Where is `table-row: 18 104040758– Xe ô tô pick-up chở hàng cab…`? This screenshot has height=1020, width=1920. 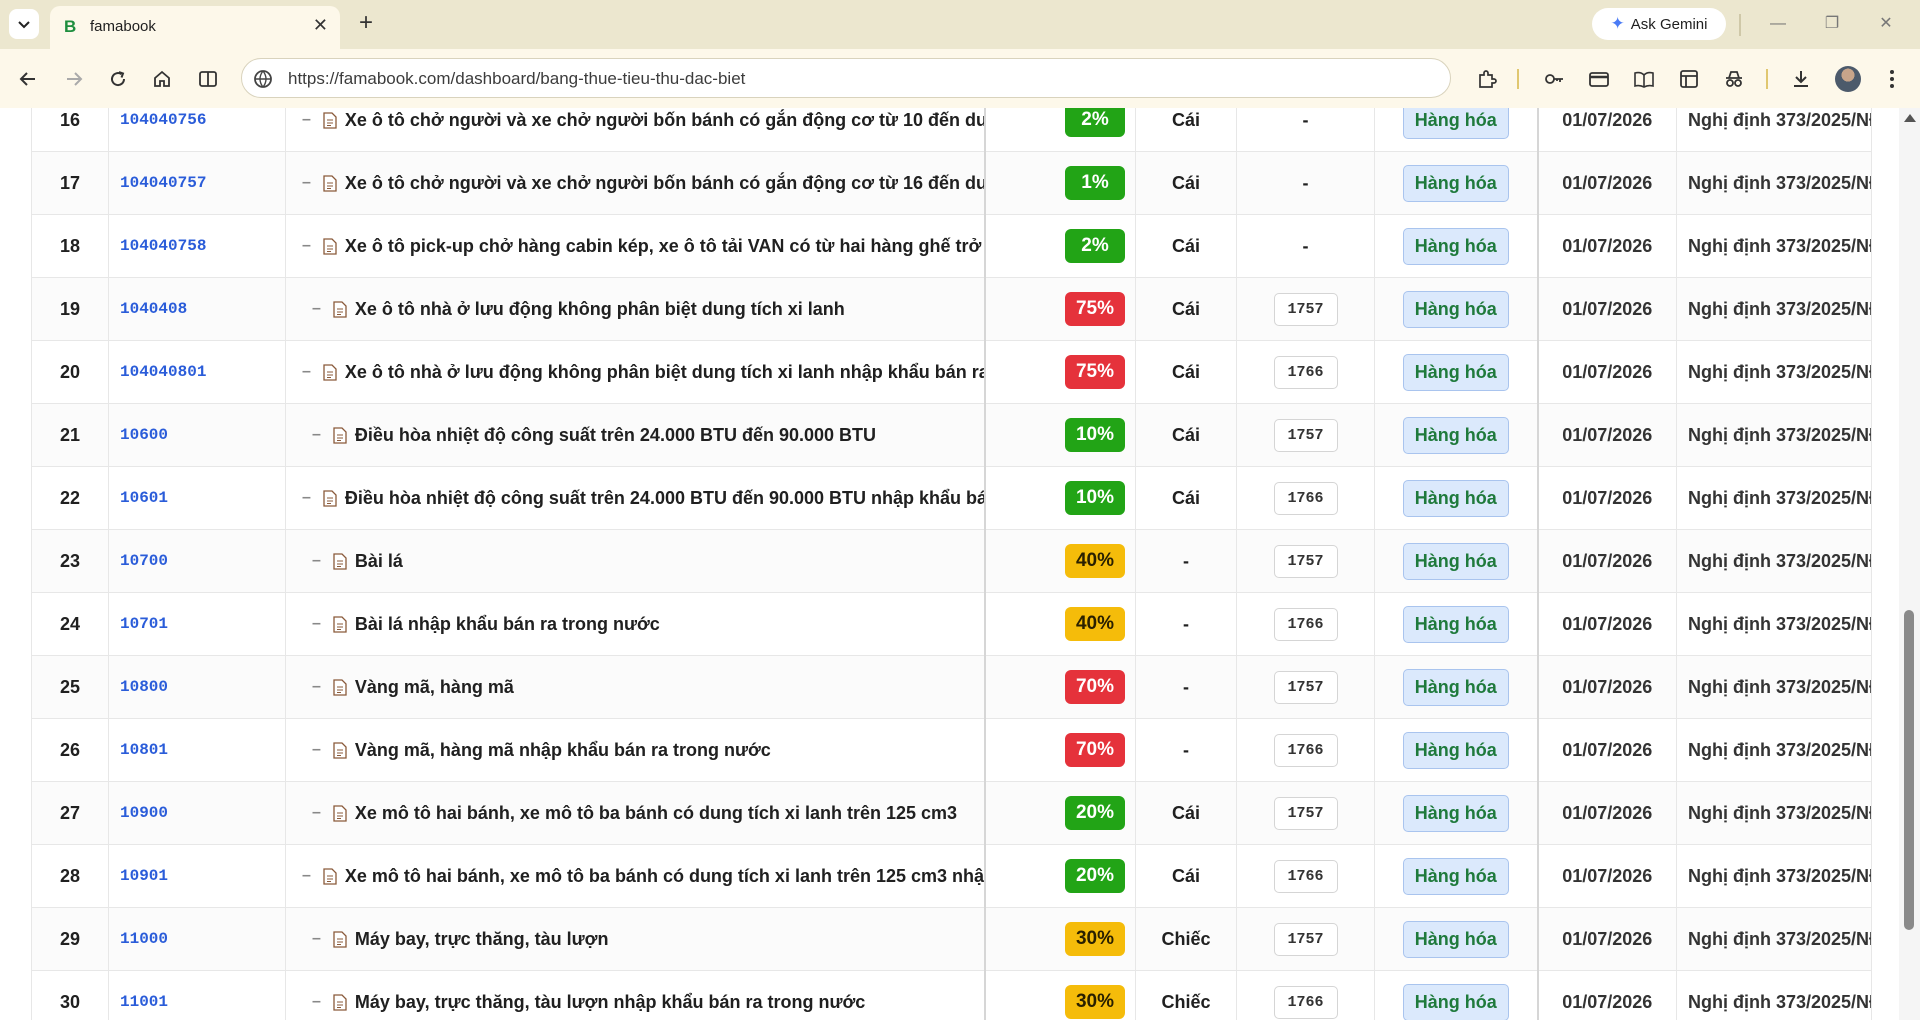
table-row: 18 104040758– Xe ô tô pick-up chở hàng cab… is located at coordinates (951, 246).